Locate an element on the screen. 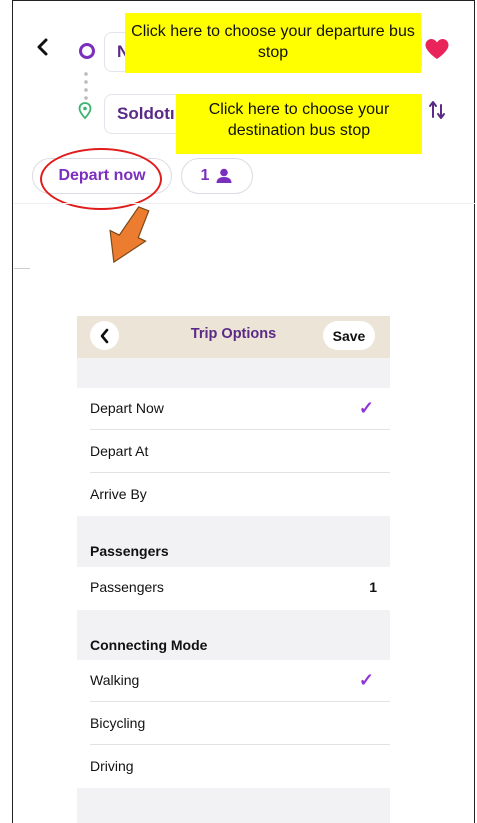 This screenshot has height=823, width=477. mode-label: Walking is located at coordinates (115, 680).